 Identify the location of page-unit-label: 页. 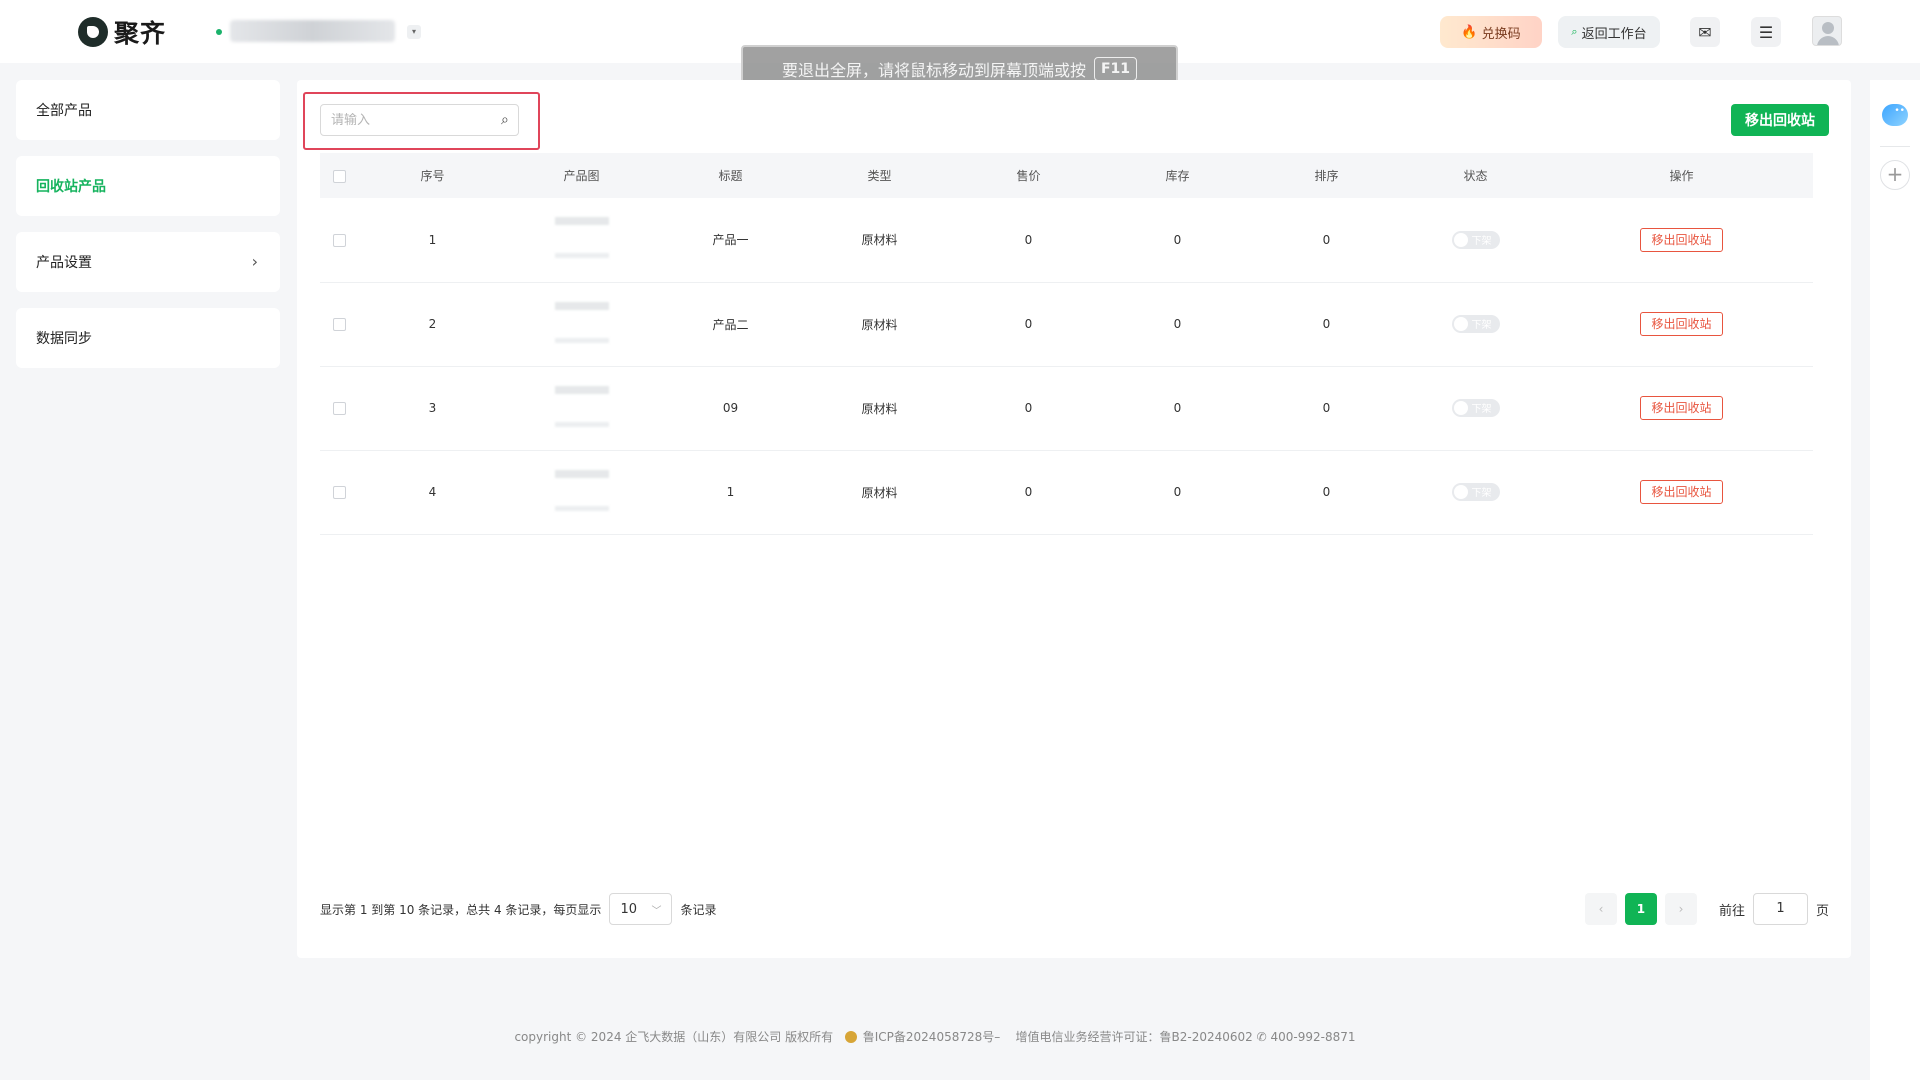
(1822, 911).